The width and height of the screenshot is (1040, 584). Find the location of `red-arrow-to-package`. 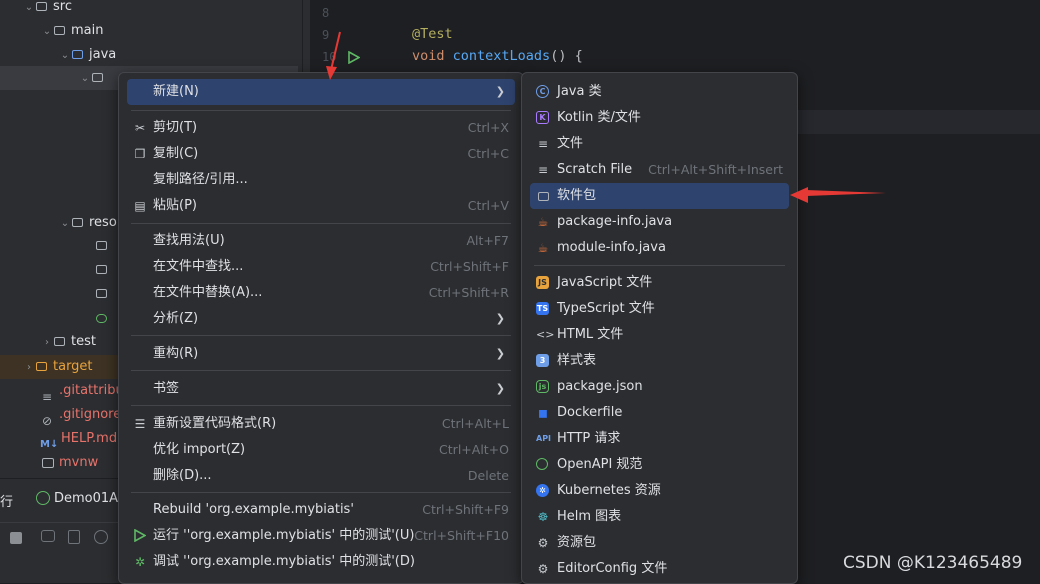

red-arrow-to-package is located at coordinates (838, 195).